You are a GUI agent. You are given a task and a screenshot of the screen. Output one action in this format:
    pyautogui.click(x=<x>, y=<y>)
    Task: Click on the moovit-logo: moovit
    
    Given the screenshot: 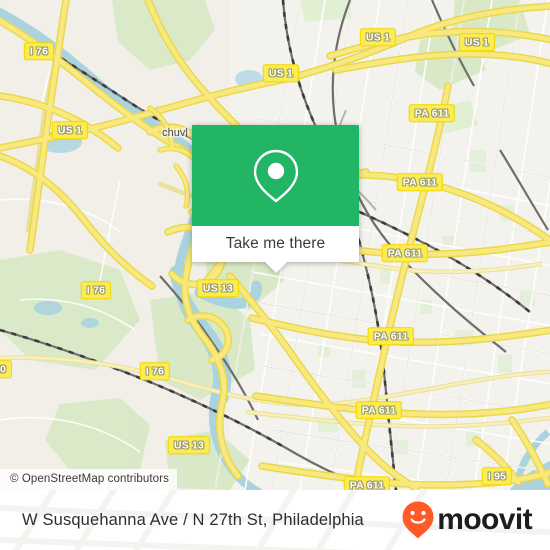 What is the action you would take?
    pyautogui.click(x=467, y=520)
    